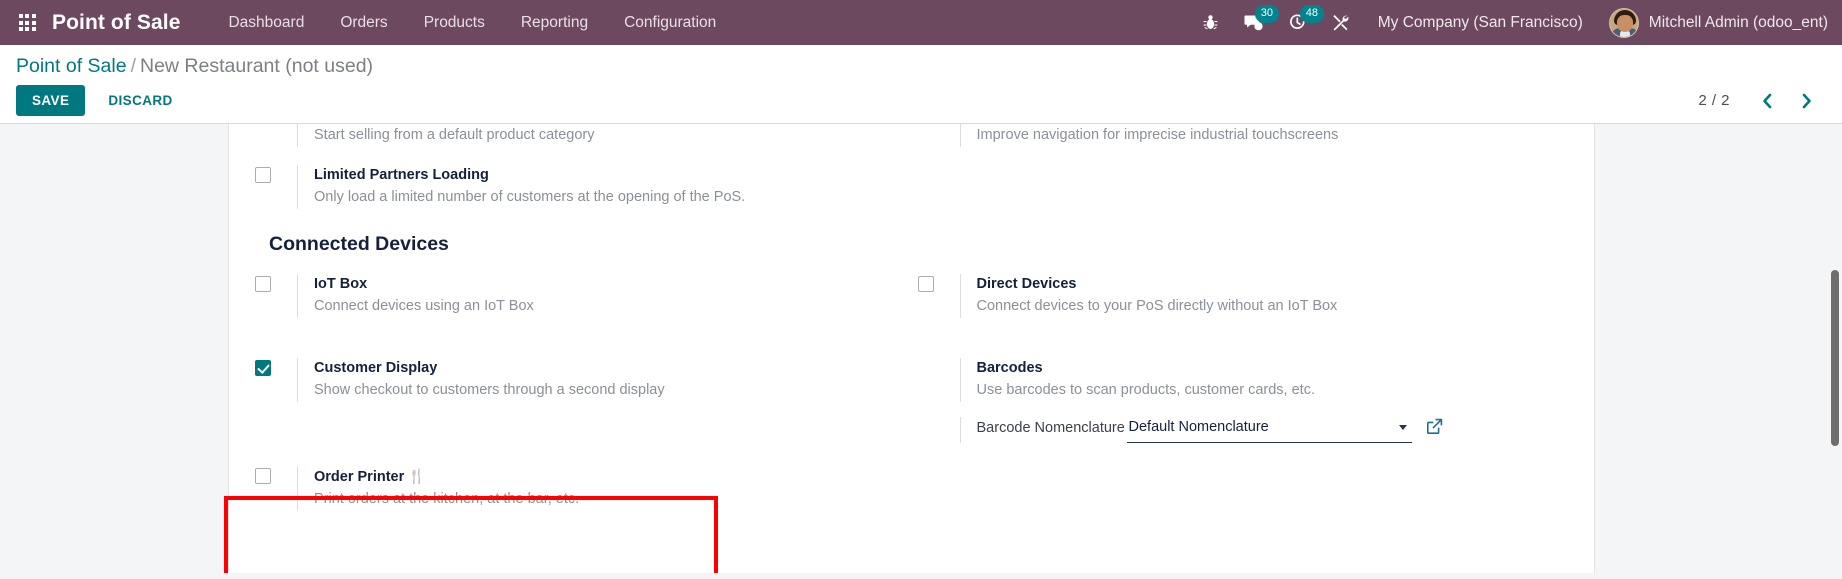 This screenshot has height=579, width=1842. What do you see at coordinates (417, 475) in the screenshot?
I see `fork-knife-icon: 🍴` at bounding box center [417, 475].